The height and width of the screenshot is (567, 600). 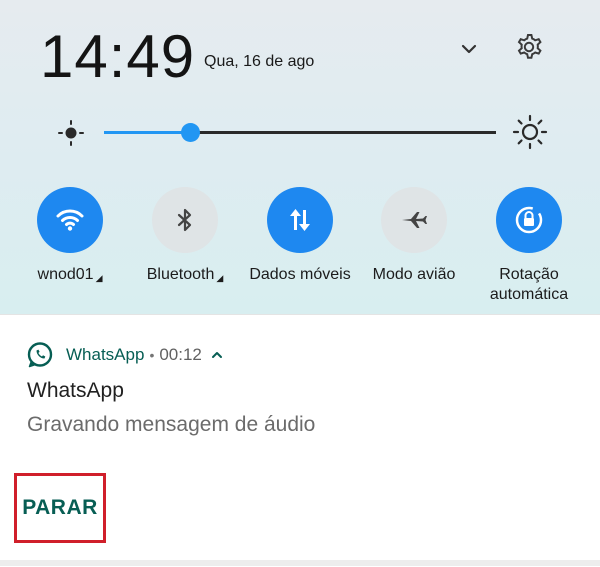 I want to click on bluetooth-icon, so click(x=184, y=220).